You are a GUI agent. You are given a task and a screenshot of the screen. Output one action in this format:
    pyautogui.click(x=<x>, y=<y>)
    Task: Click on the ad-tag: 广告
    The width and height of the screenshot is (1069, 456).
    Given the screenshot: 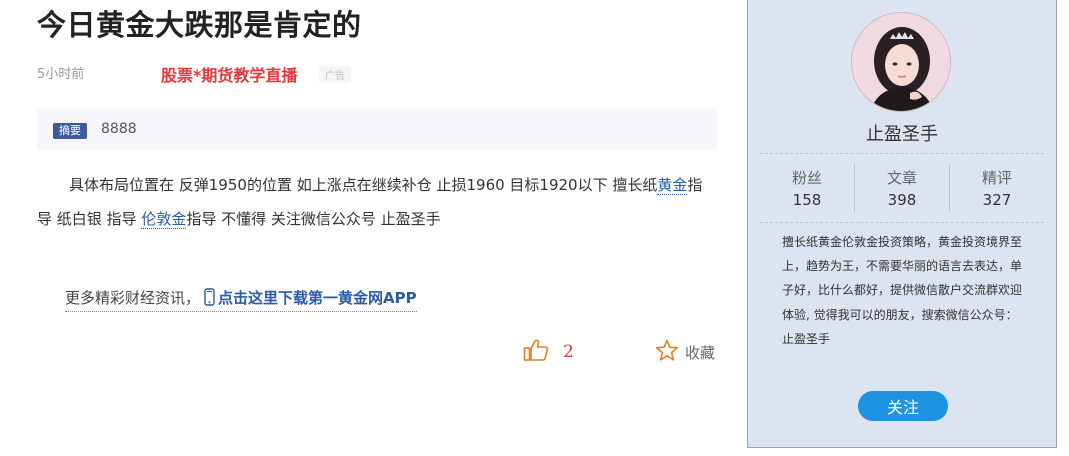 What is the action you would take?
    pyautogui.click(x=335, y=74)
    